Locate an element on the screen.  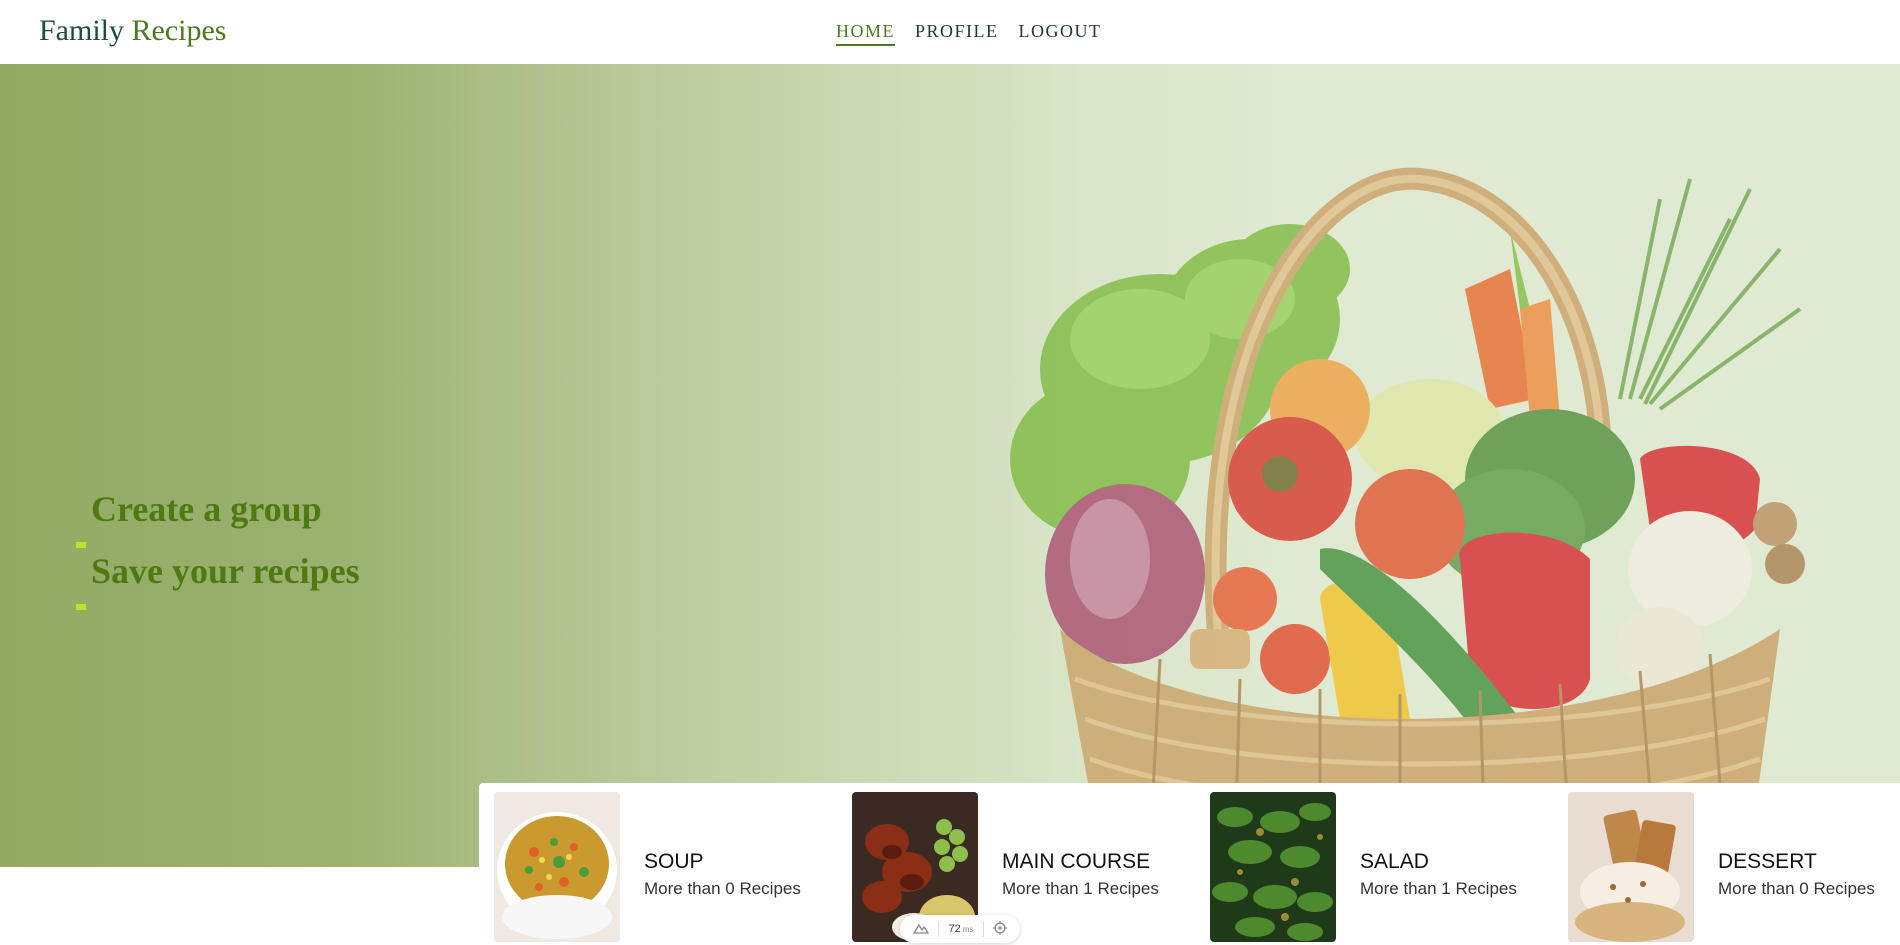
category-title: DESSERT is located at coordinates (1767, 861).